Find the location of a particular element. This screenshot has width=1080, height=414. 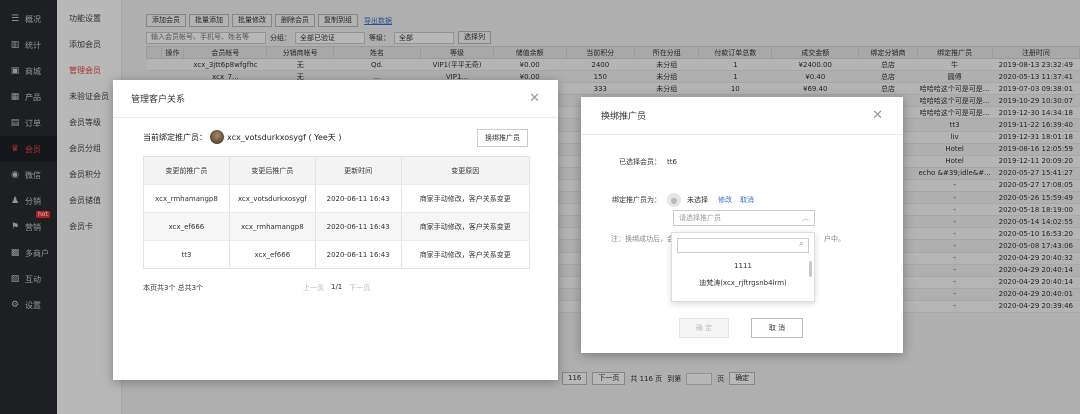

note-end: 户中。 is located at coordinates (834, 239).